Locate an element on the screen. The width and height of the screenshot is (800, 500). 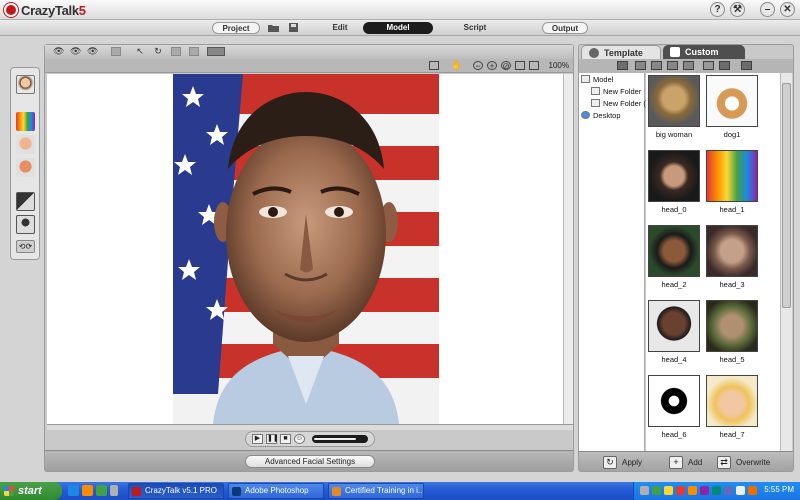
zoom-reset-icon: ⊘ is located at coordinates (506, 66).